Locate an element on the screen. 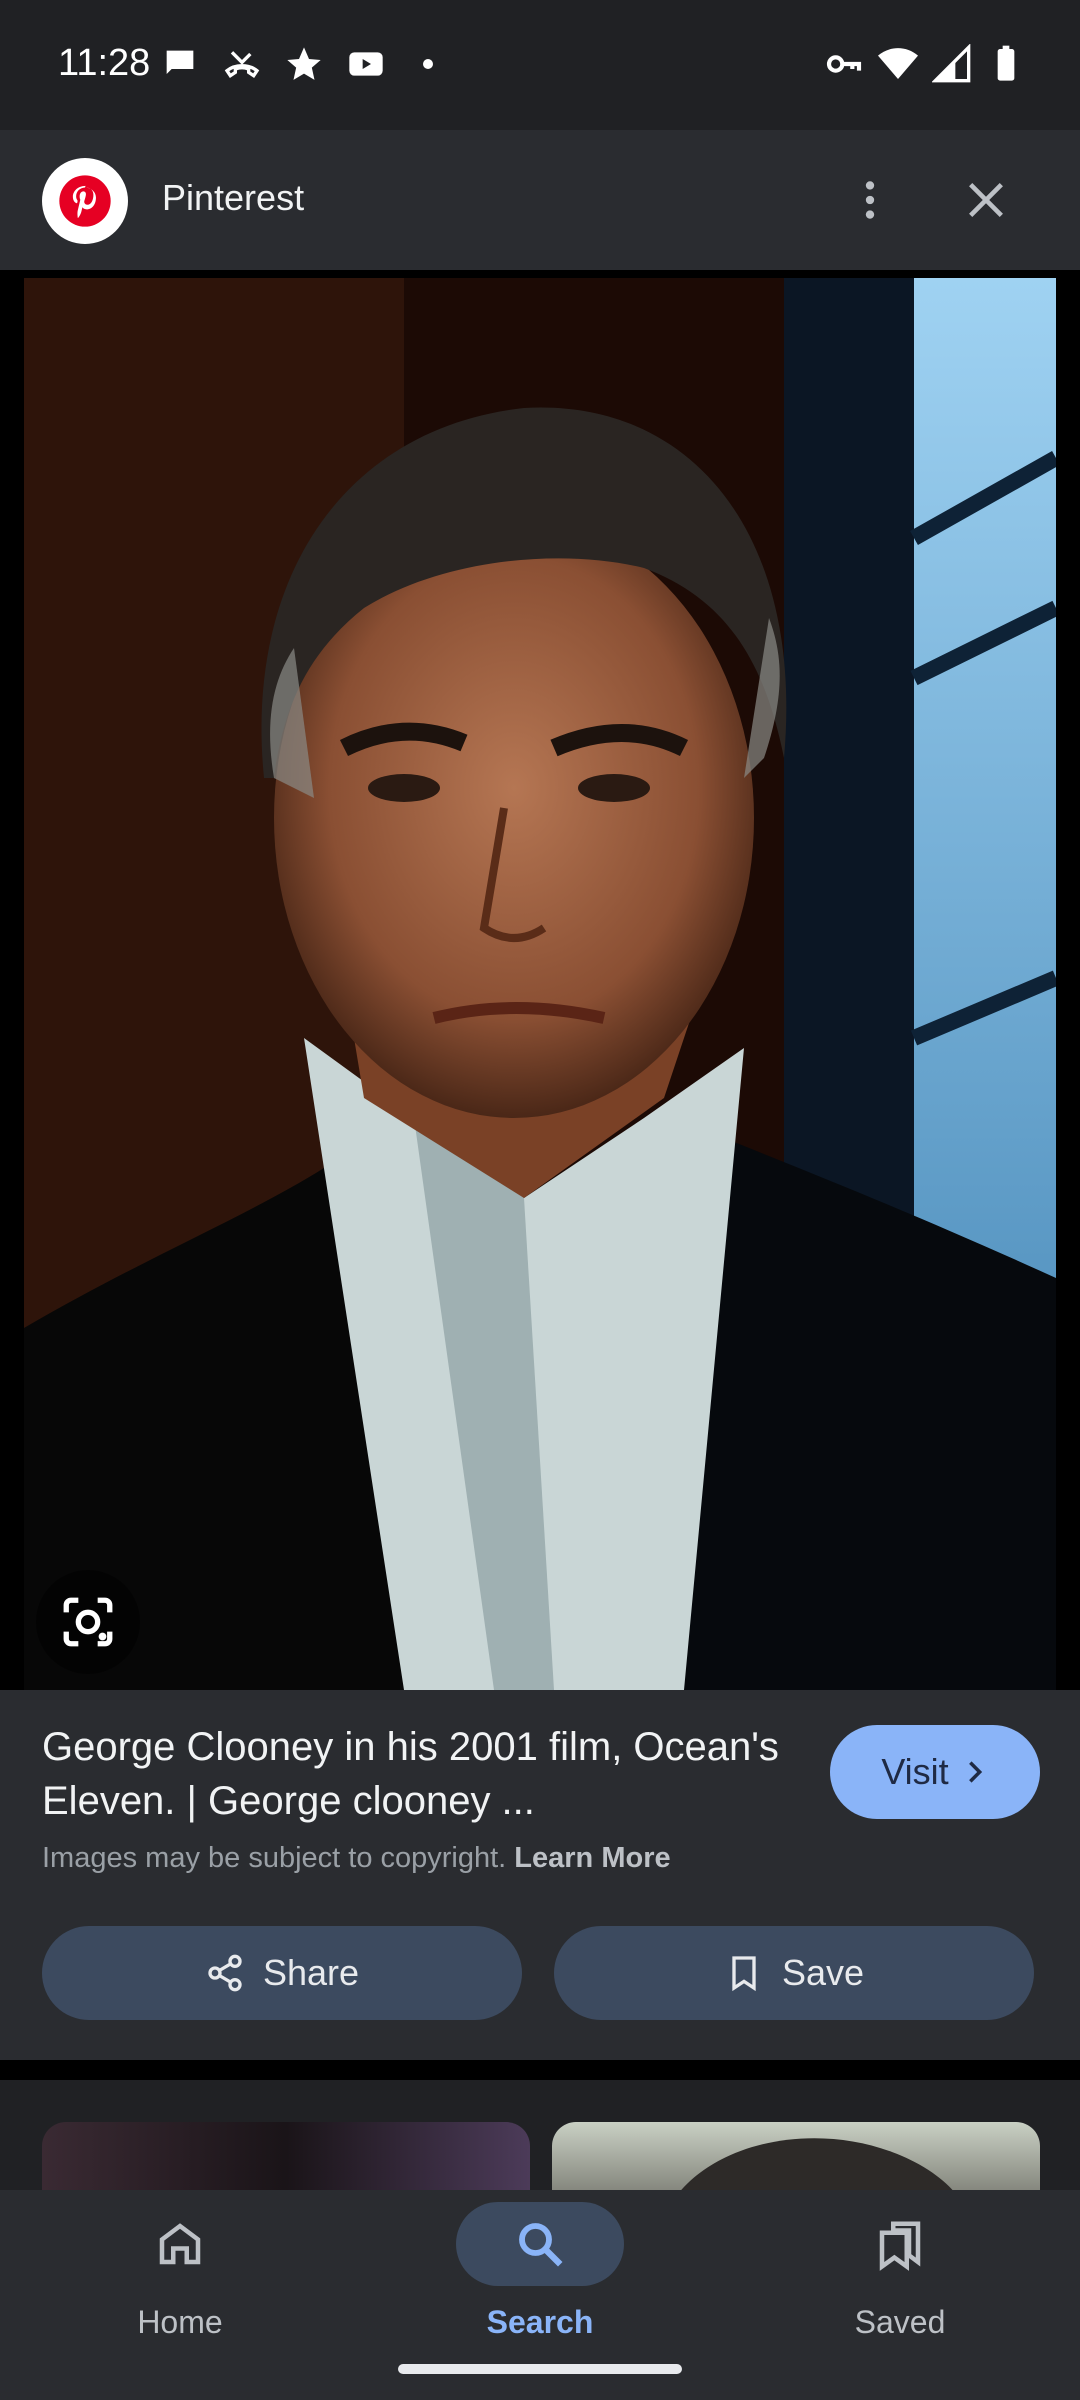 This screenshot has height=2400, width=1080. home-icon is located at coordinates (180, 2244).